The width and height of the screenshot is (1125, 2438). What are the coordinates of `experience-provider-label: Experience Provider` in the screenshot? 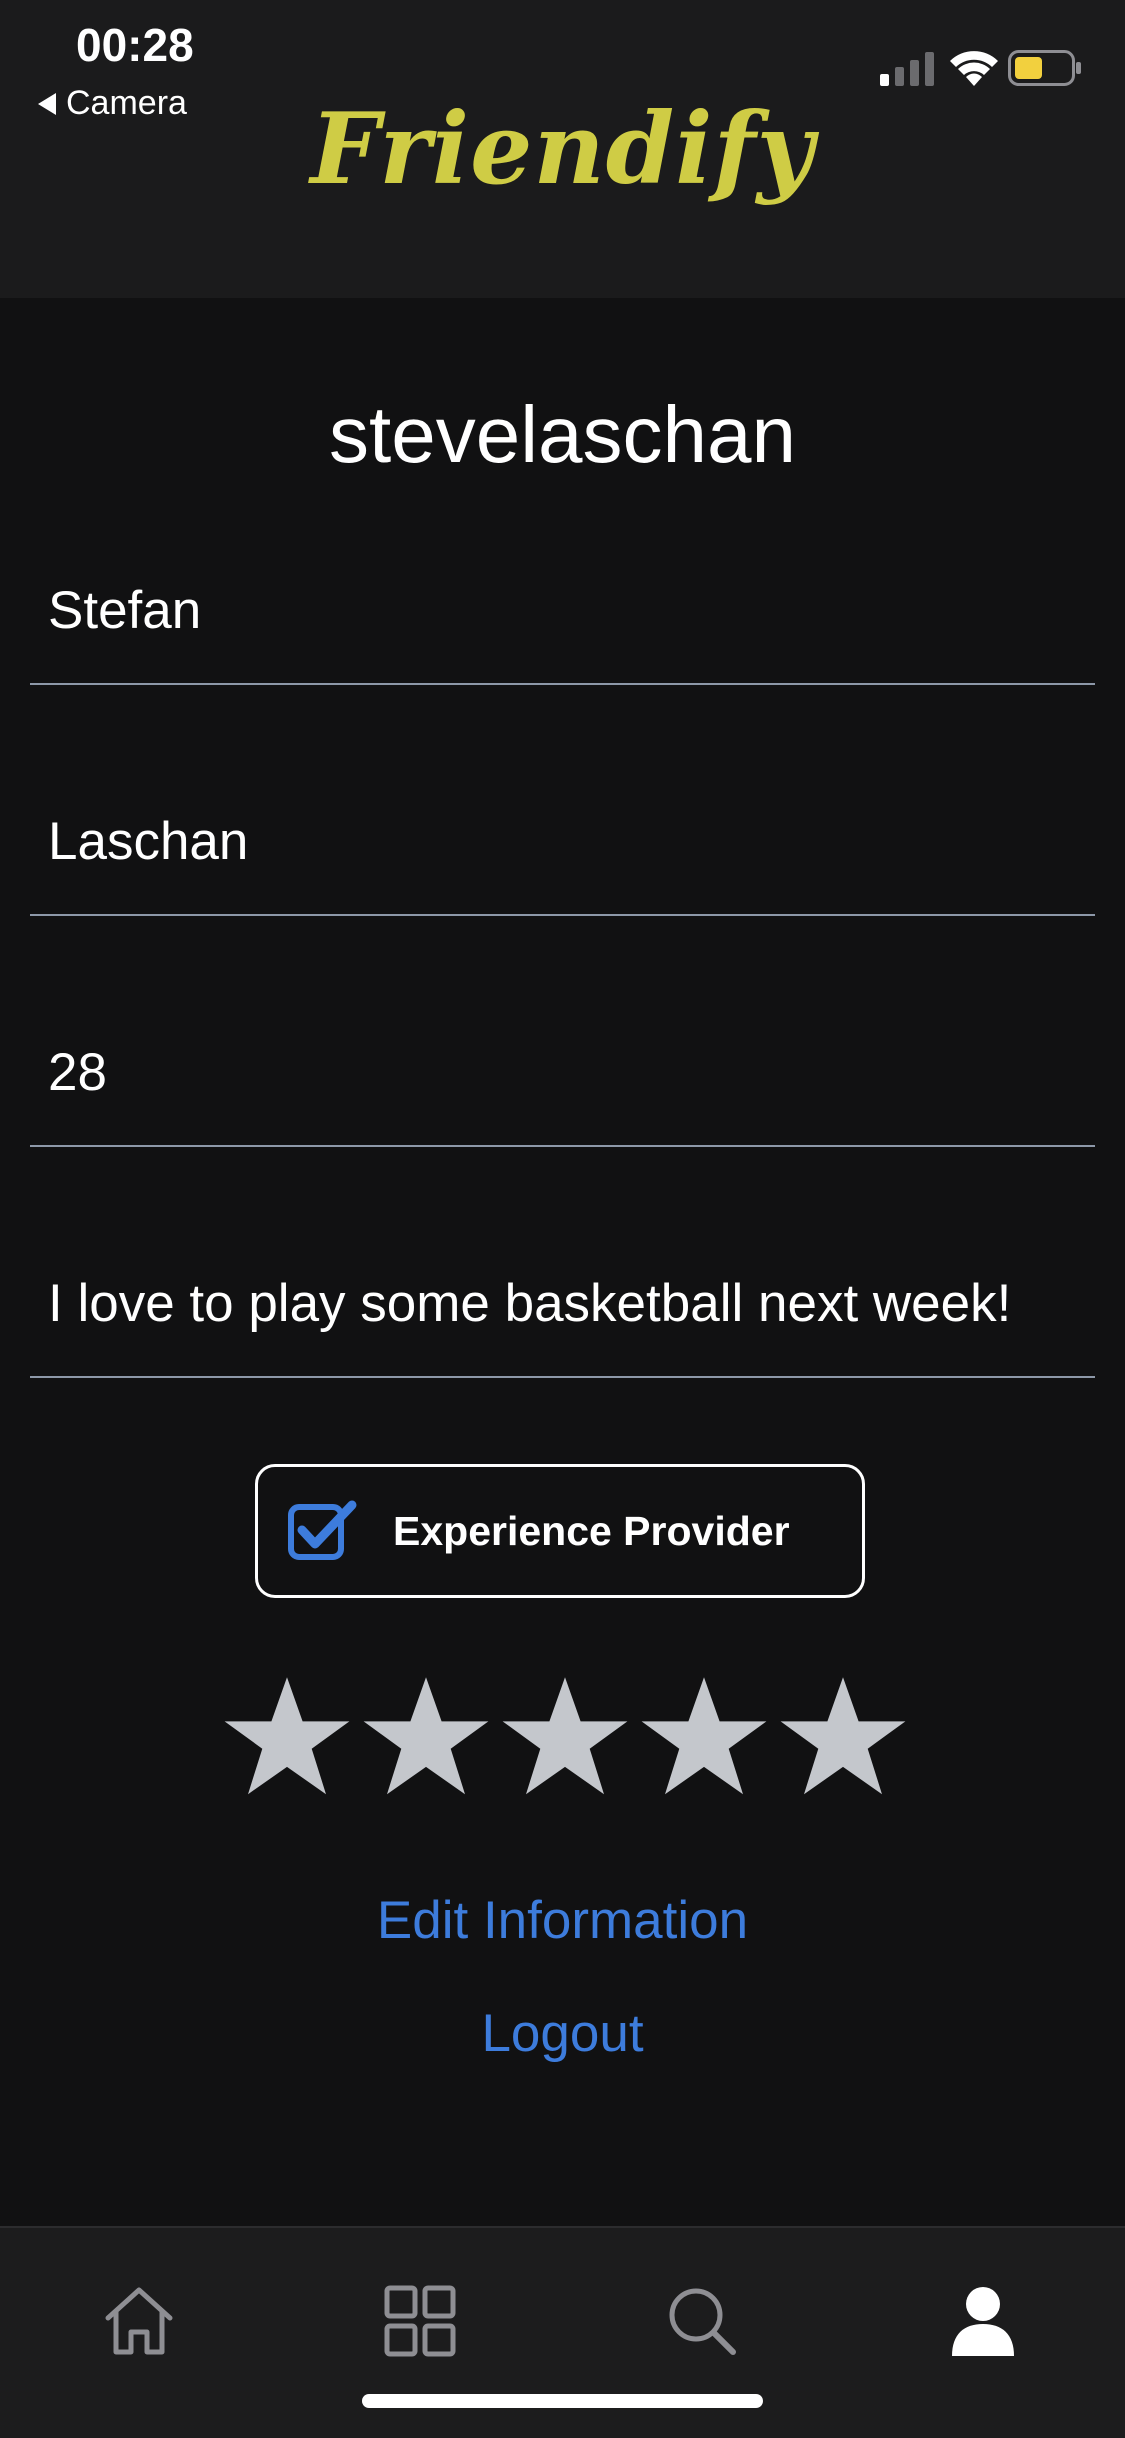 It's located at (591, 1531).